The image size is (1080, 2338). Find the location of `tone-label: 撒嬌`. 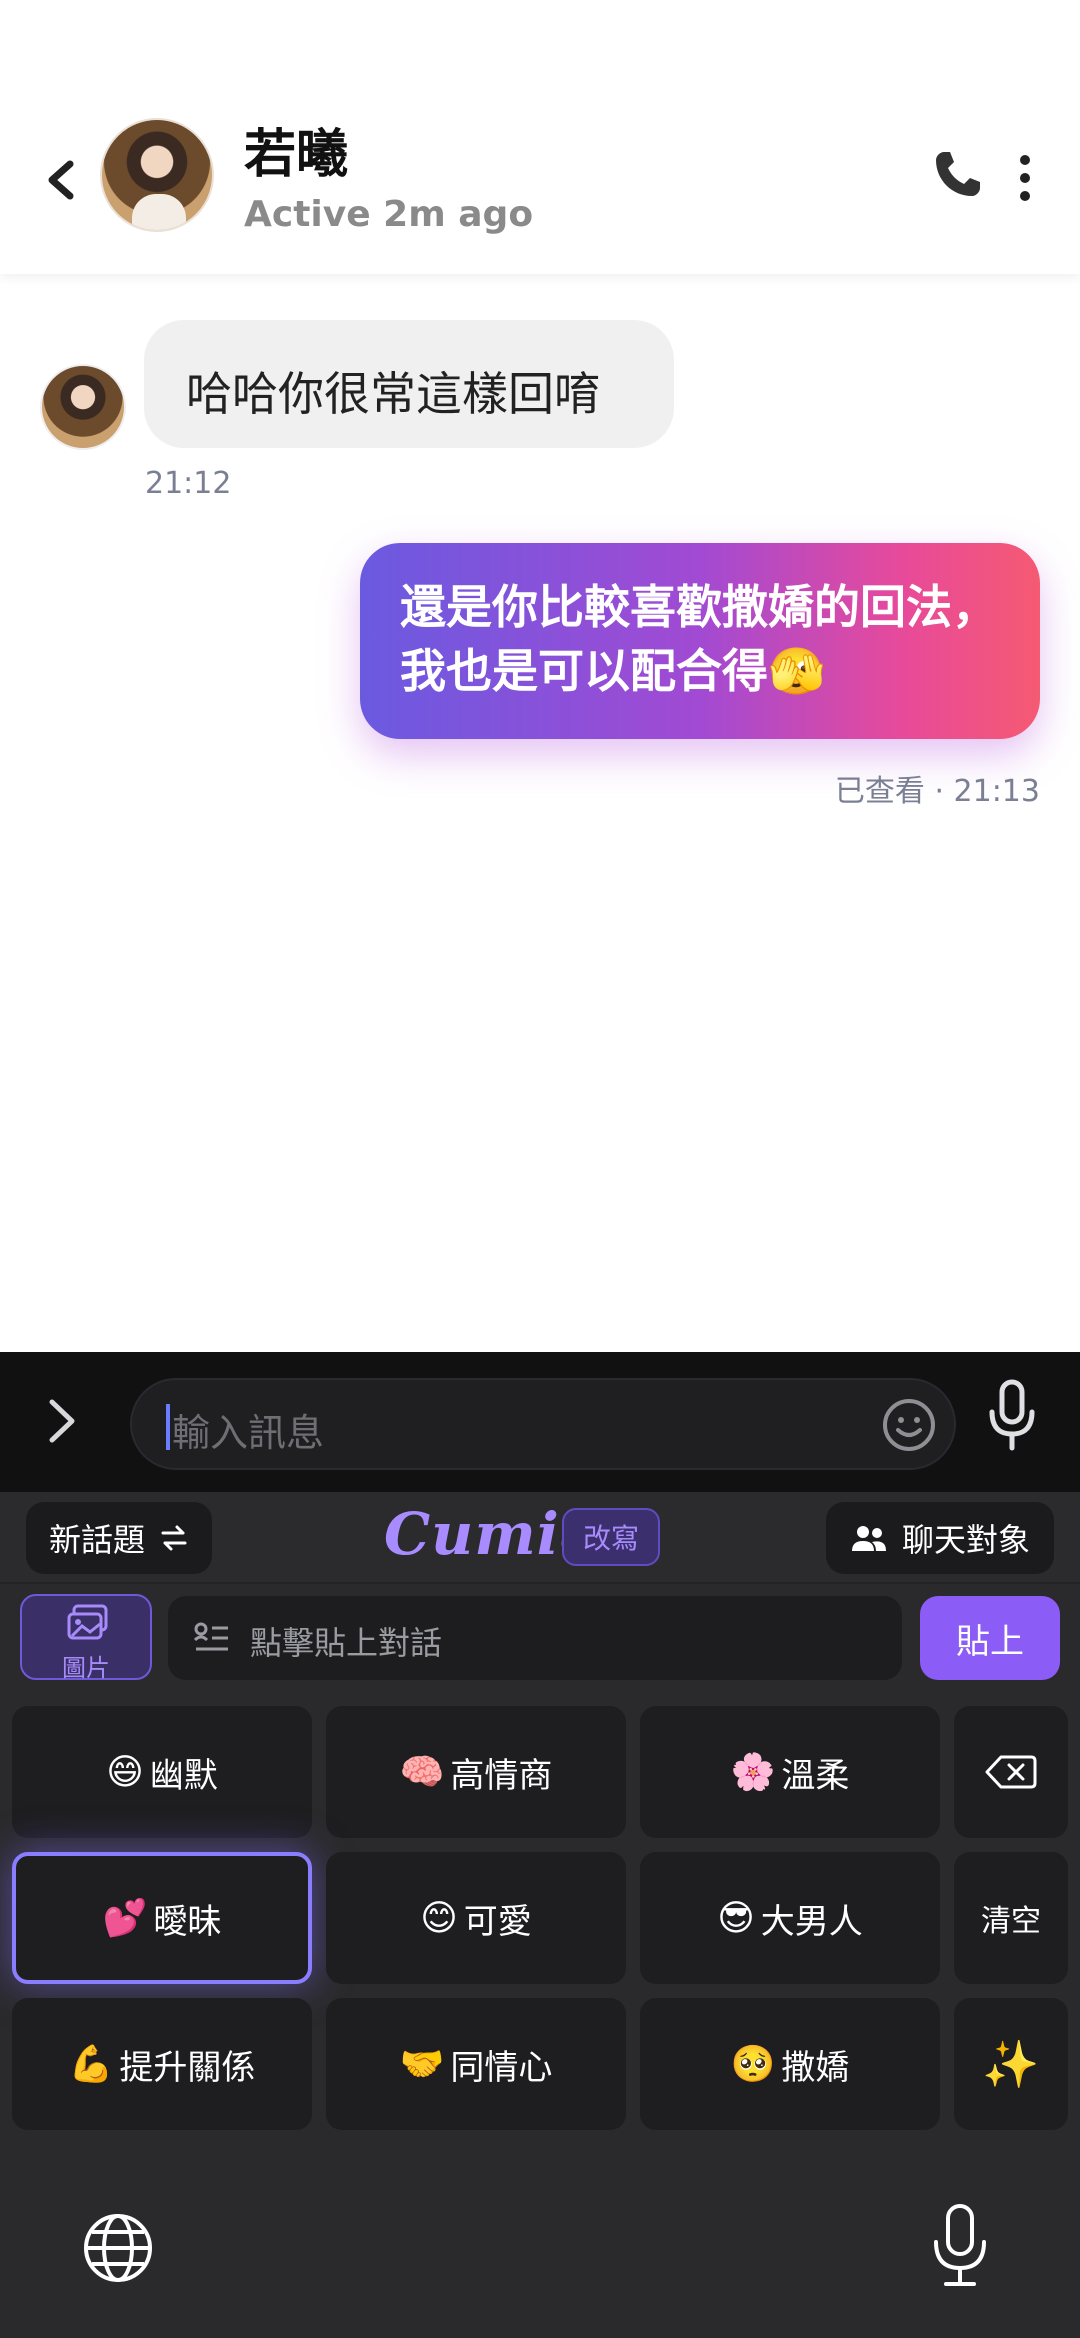

tone-label: 撒嬌 is located at coordinates (815, 2067).